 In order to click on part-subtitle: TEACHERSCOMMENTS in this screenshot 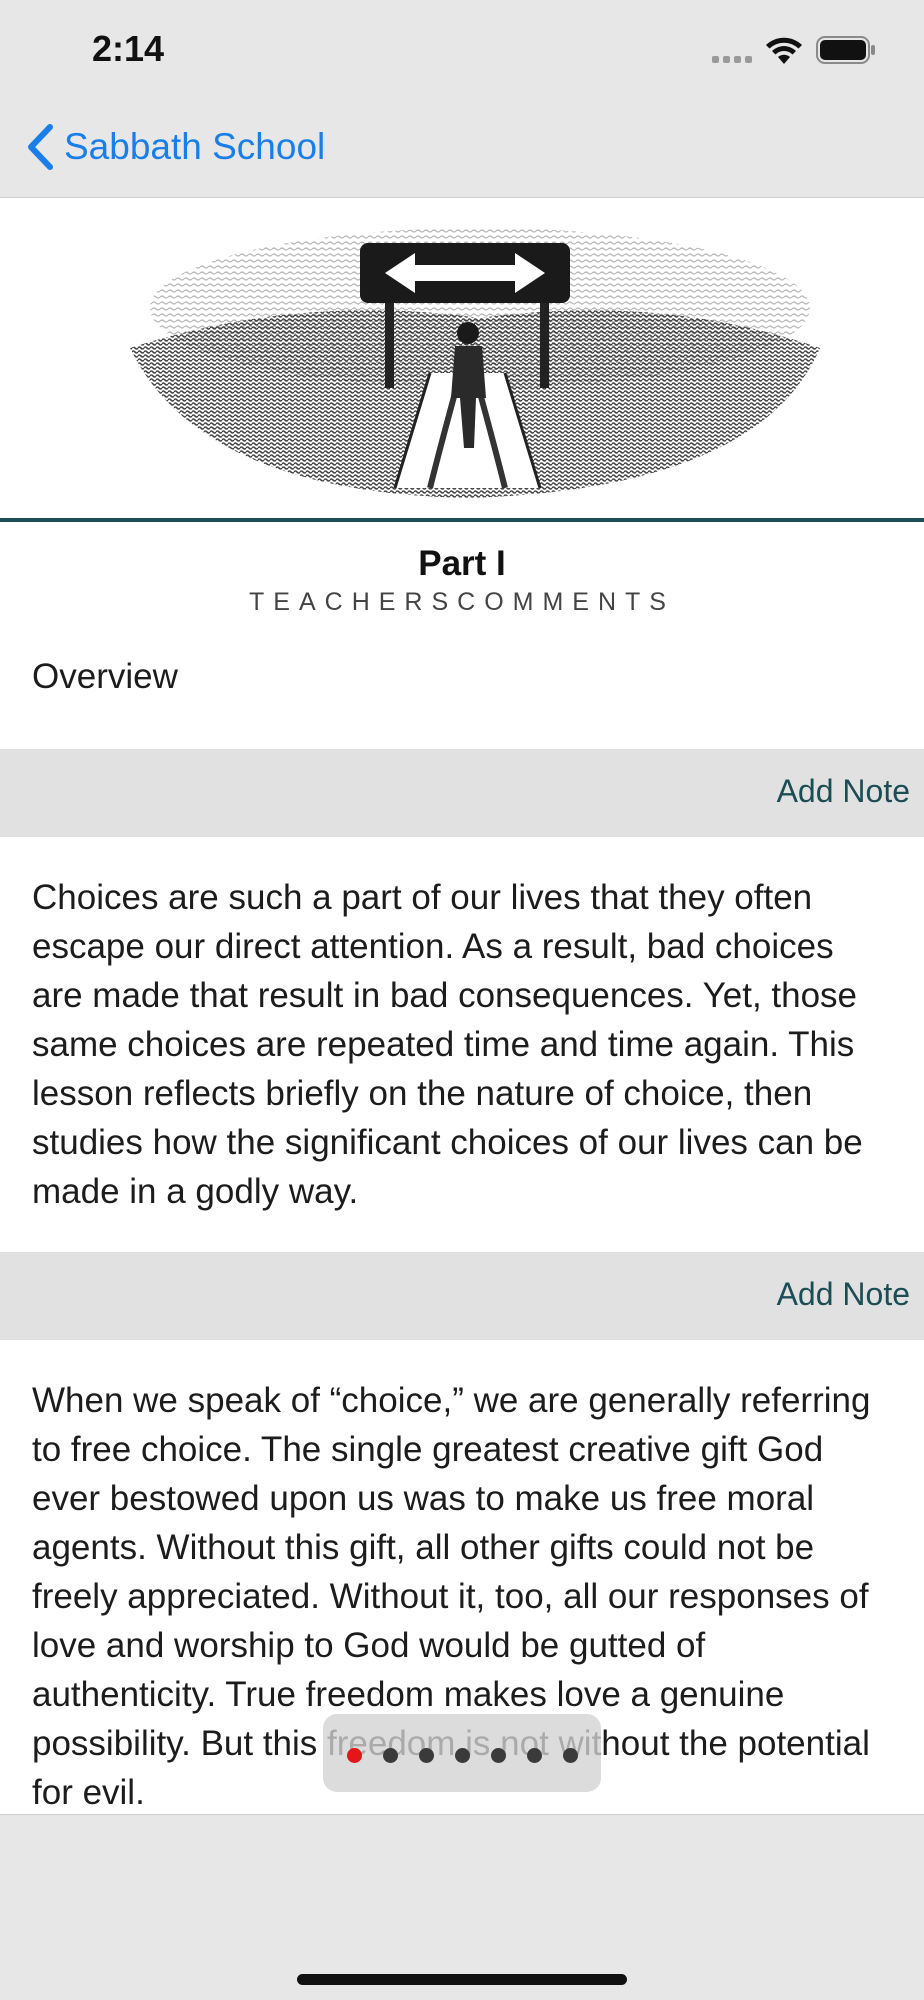, I will do `click(462, 602)`.